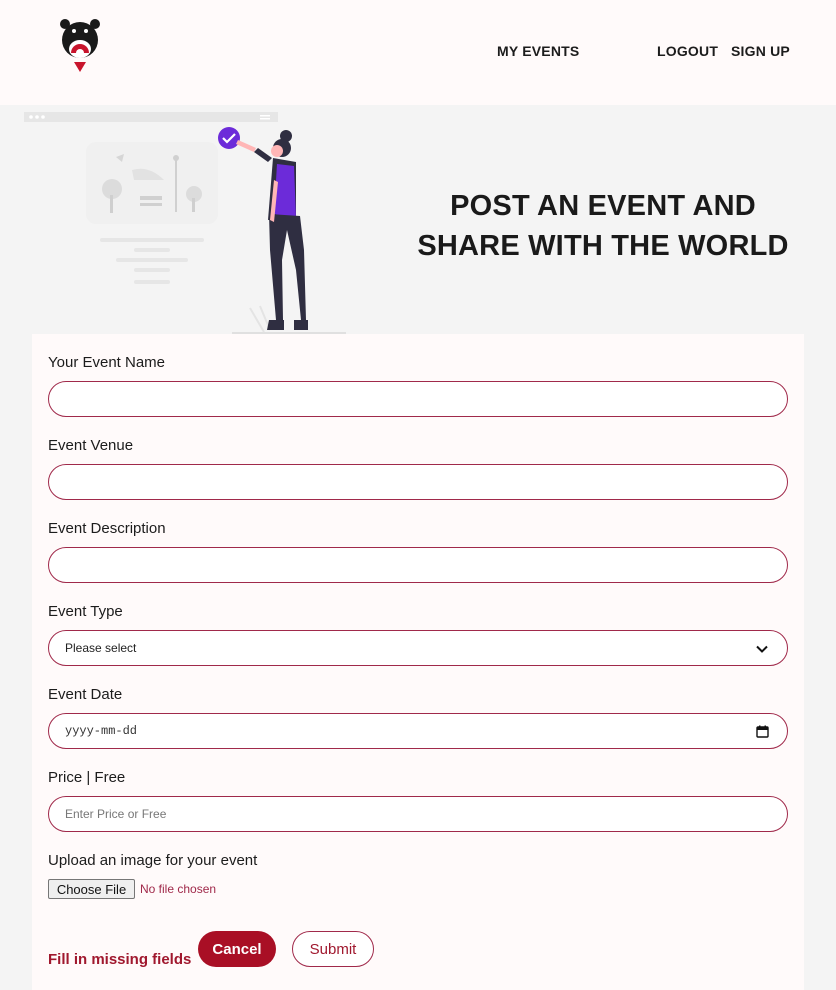 The height and width of the screenshot is (990, 836). I want to click on event-date-label: Event Date, so click(85, 694).